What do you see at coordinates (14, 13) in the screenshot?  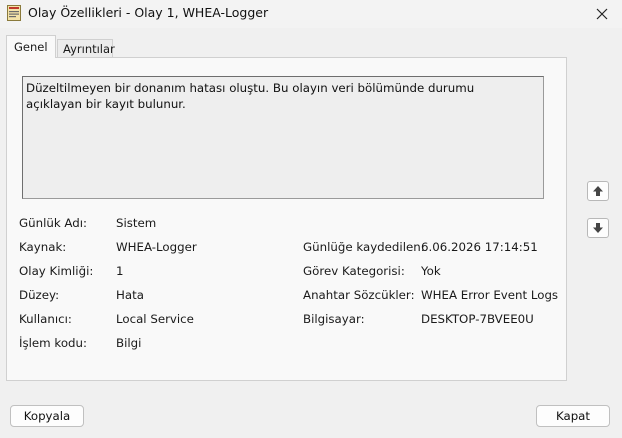 I see `event-viewer-icon` at bounding box center [14, 13].